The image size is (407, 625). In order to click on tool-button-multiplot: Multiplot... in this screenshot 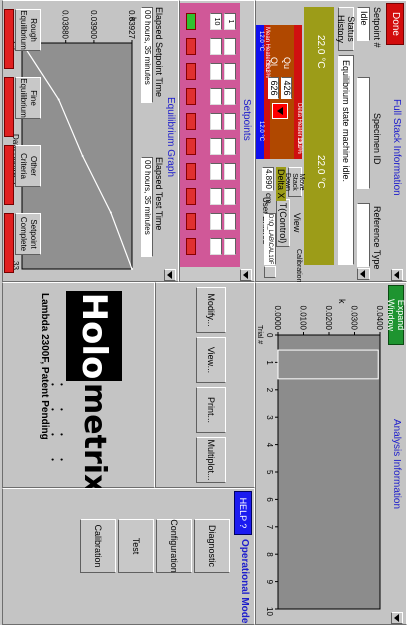, I will do `click(211, 460)`.